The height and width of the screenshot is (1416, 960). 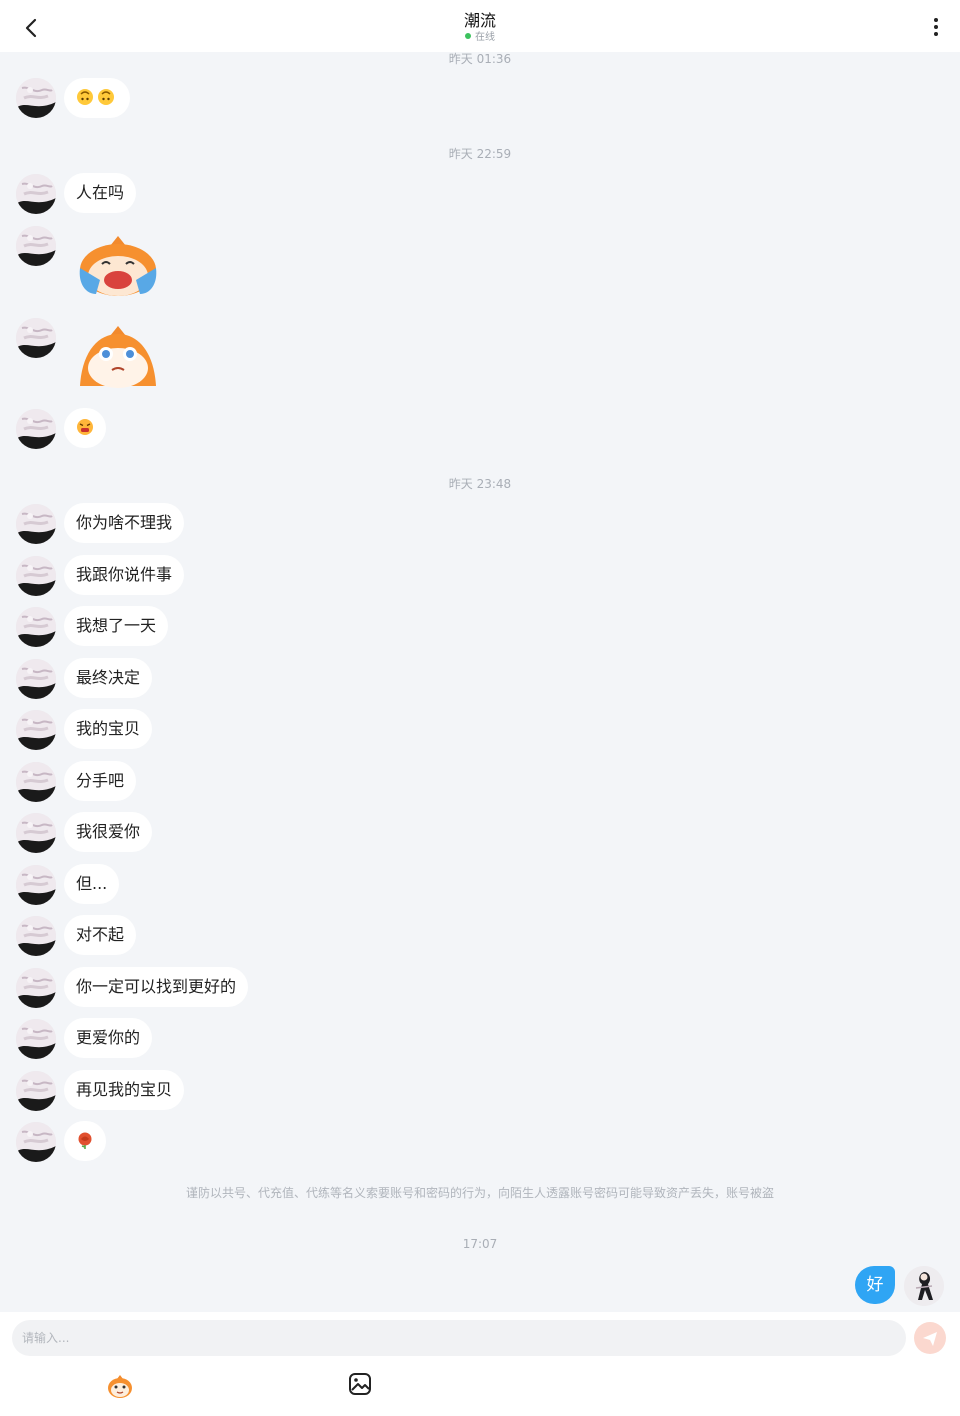 I want to click on message-bubble: 我想了一天, so click(x=116, y=626).